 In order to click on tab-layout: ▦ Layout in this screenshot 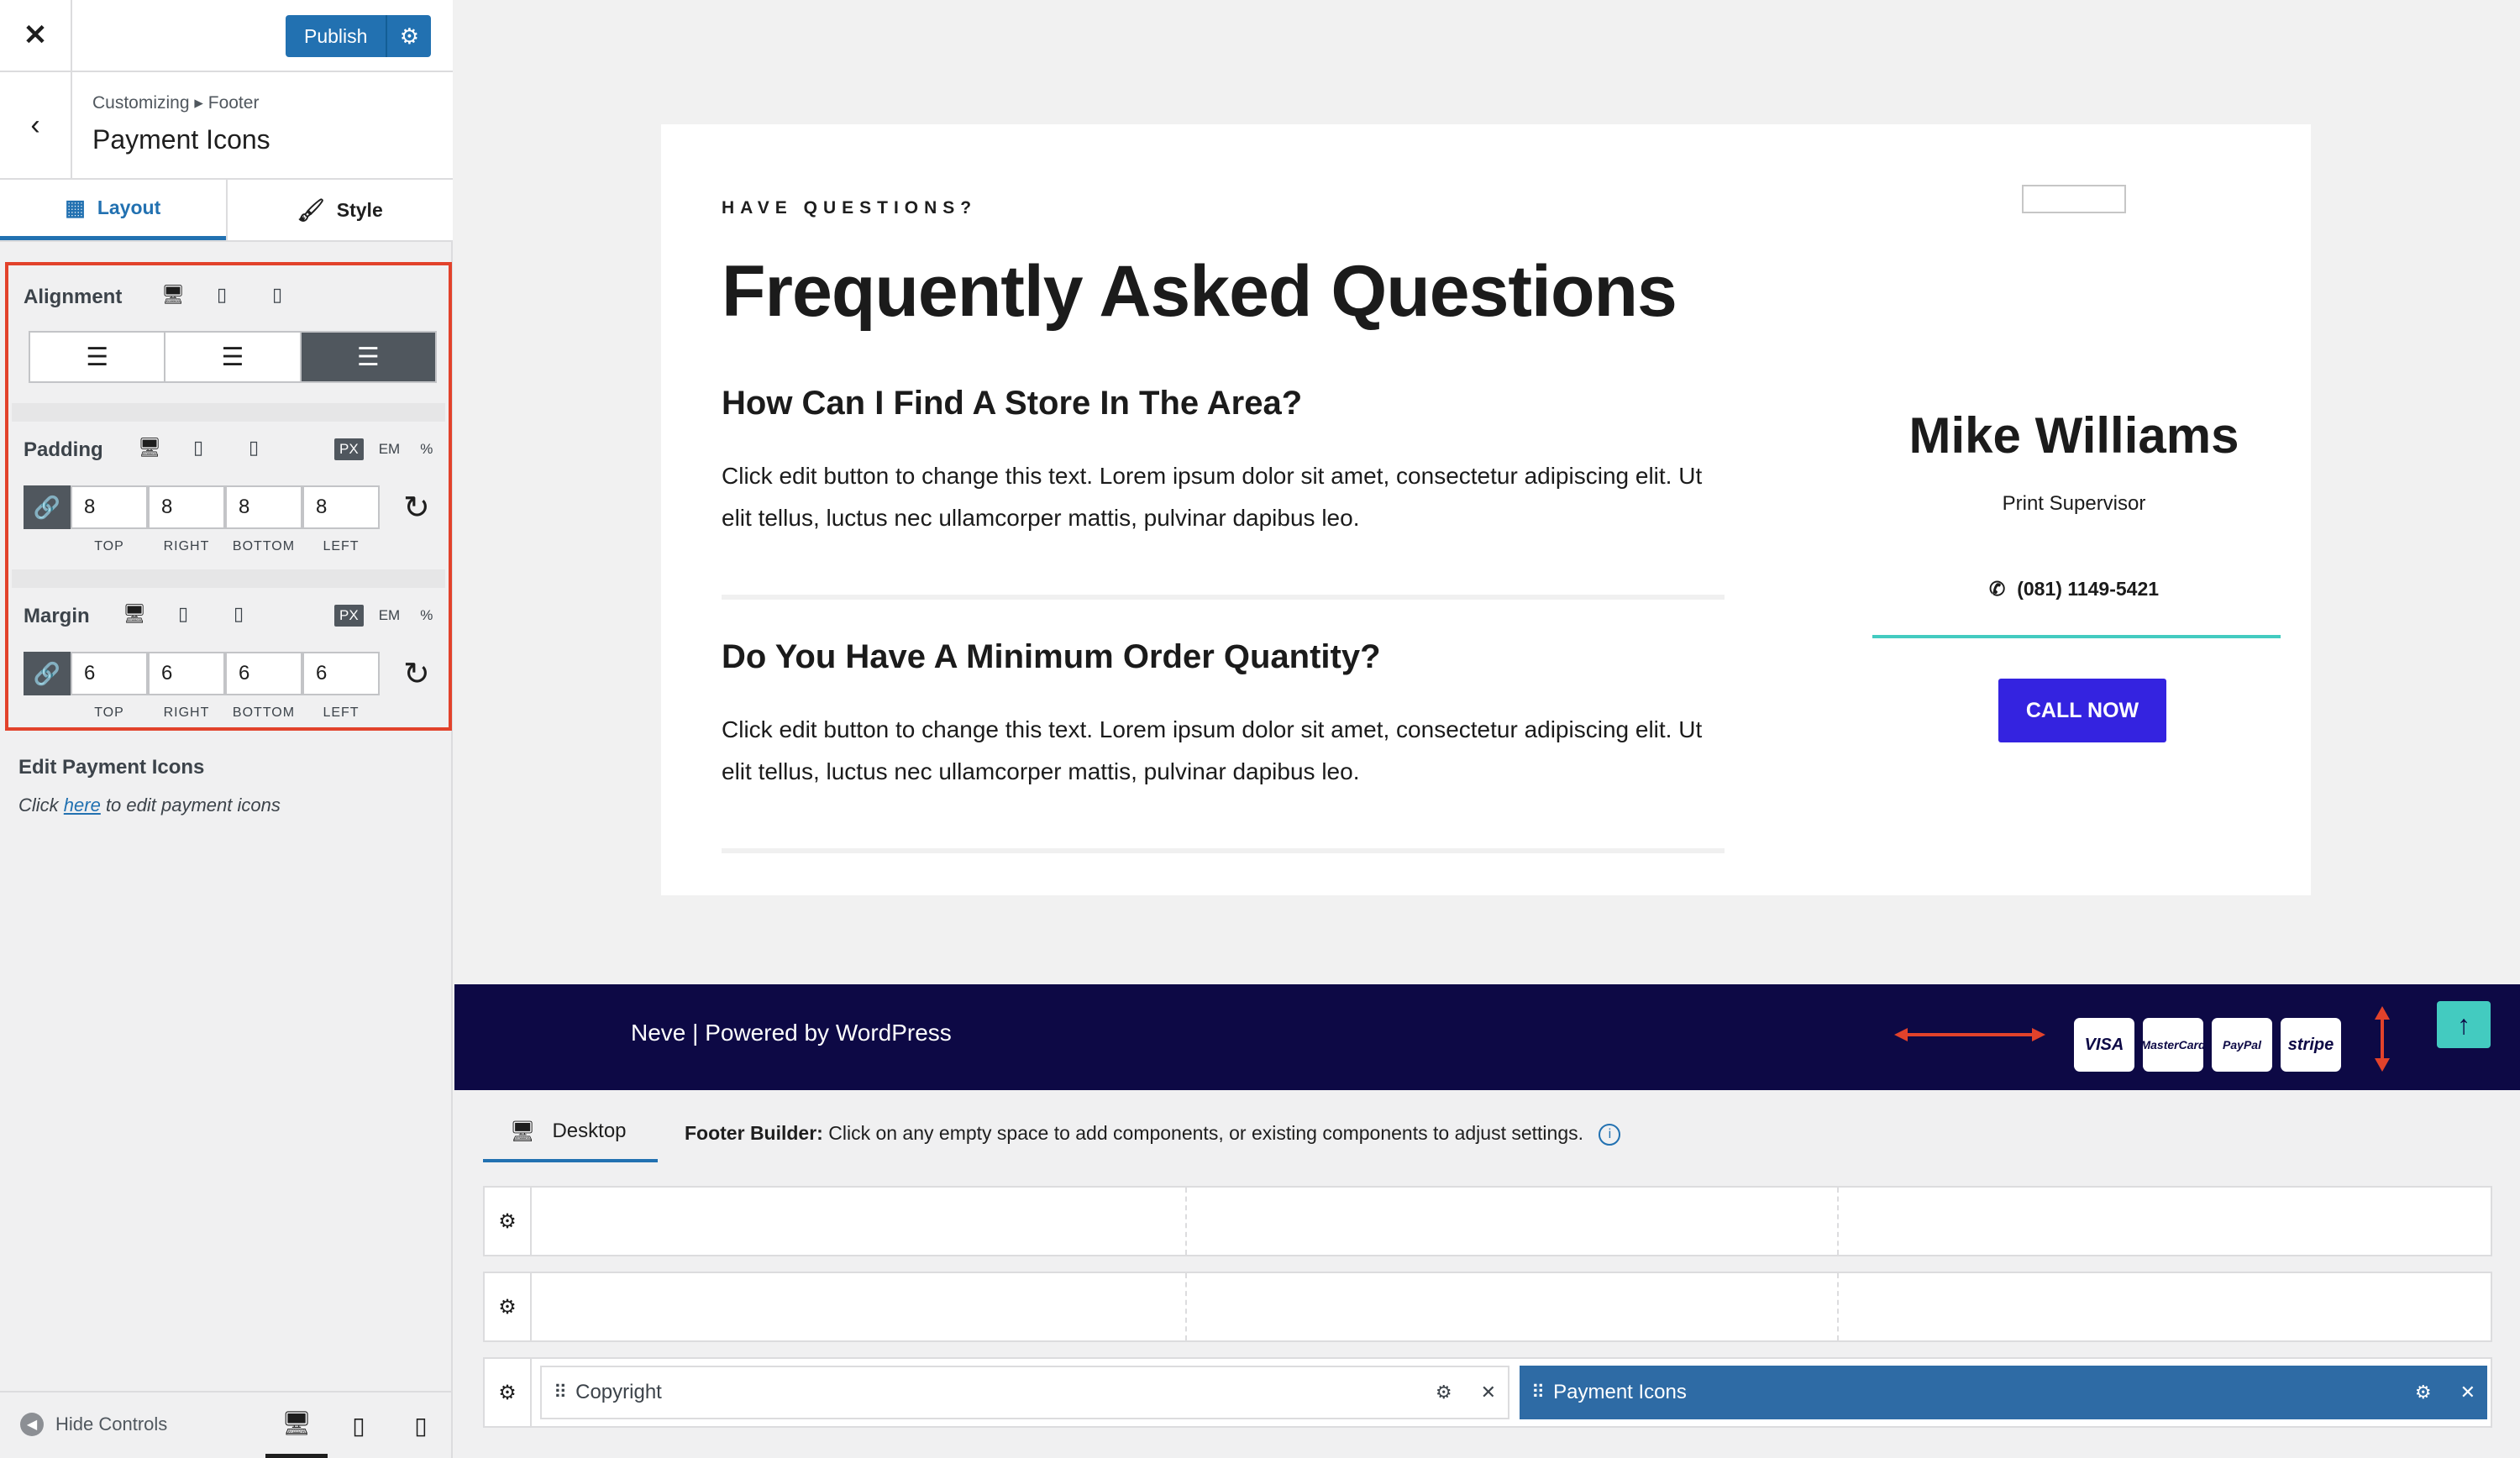, I will do `click(113, 210)`.